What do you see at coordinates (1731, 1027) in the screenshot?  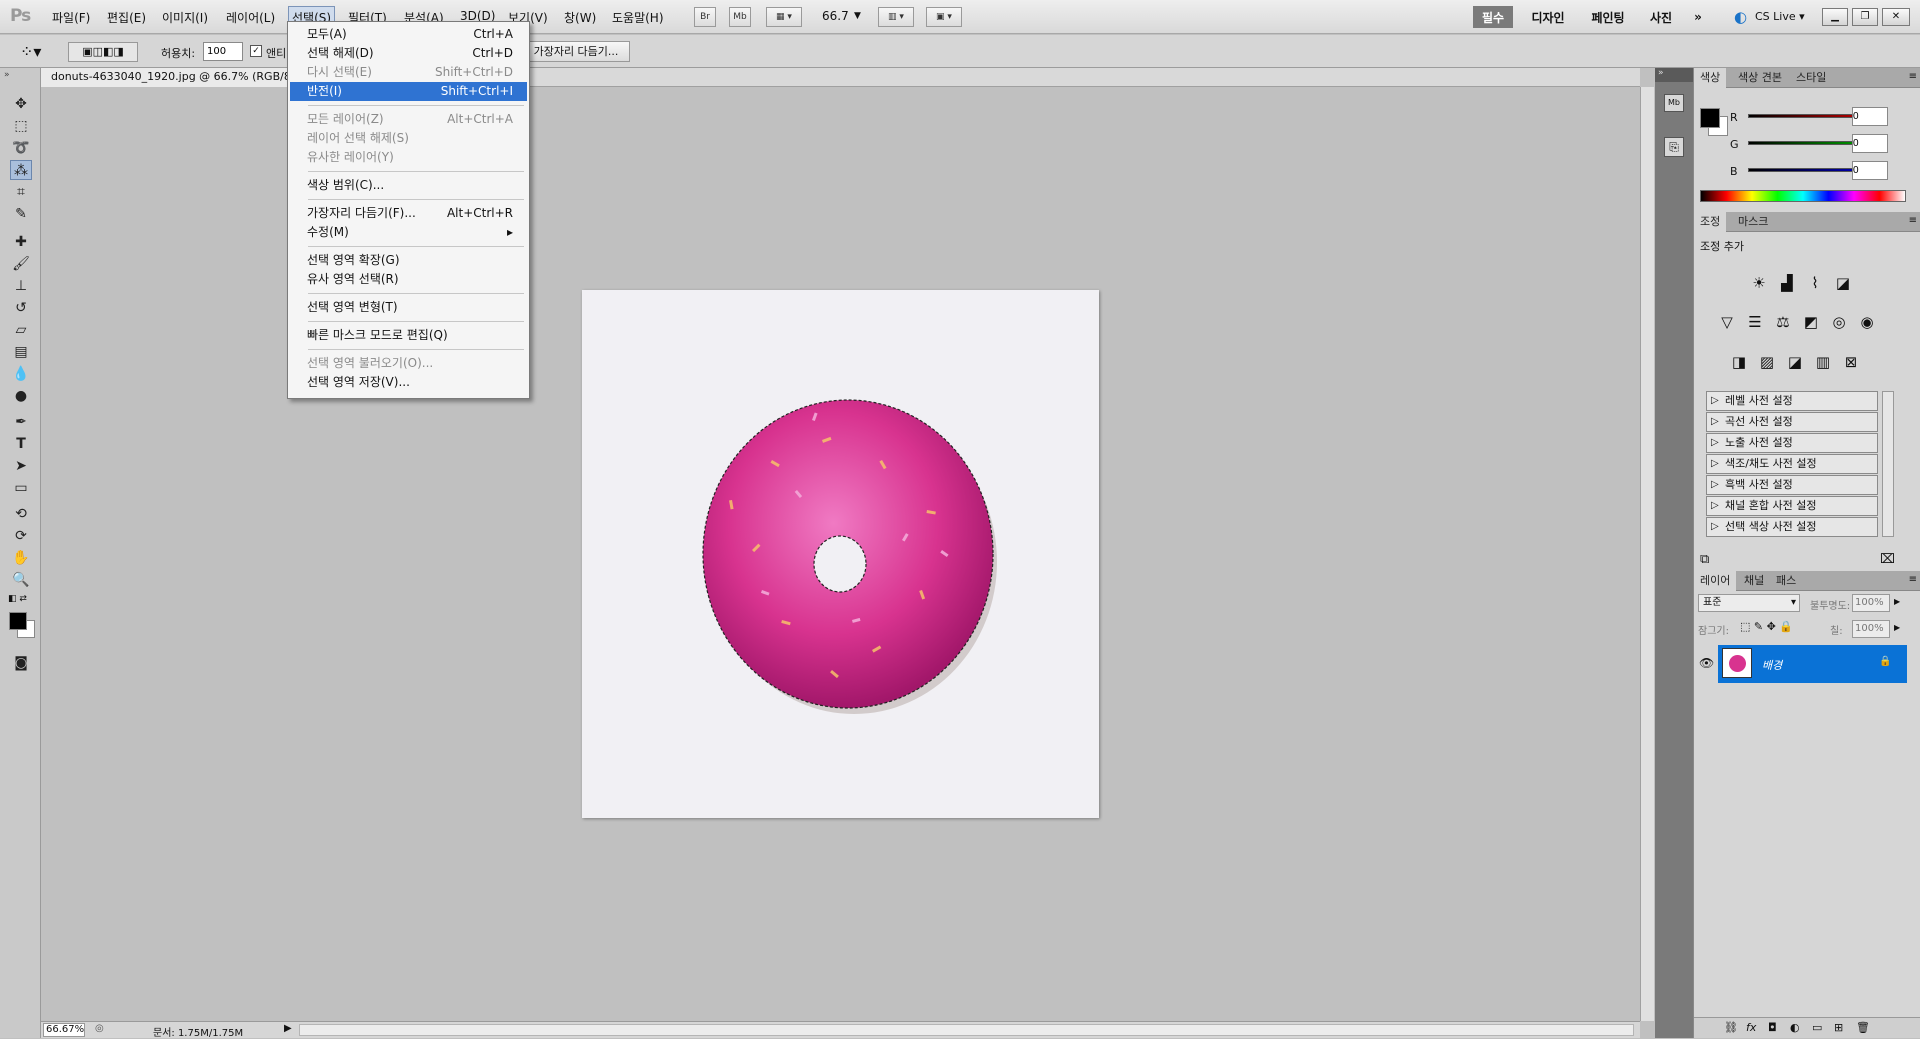 I see `link-layers-icon: ⛓` at bounding box center [1731, 1027].